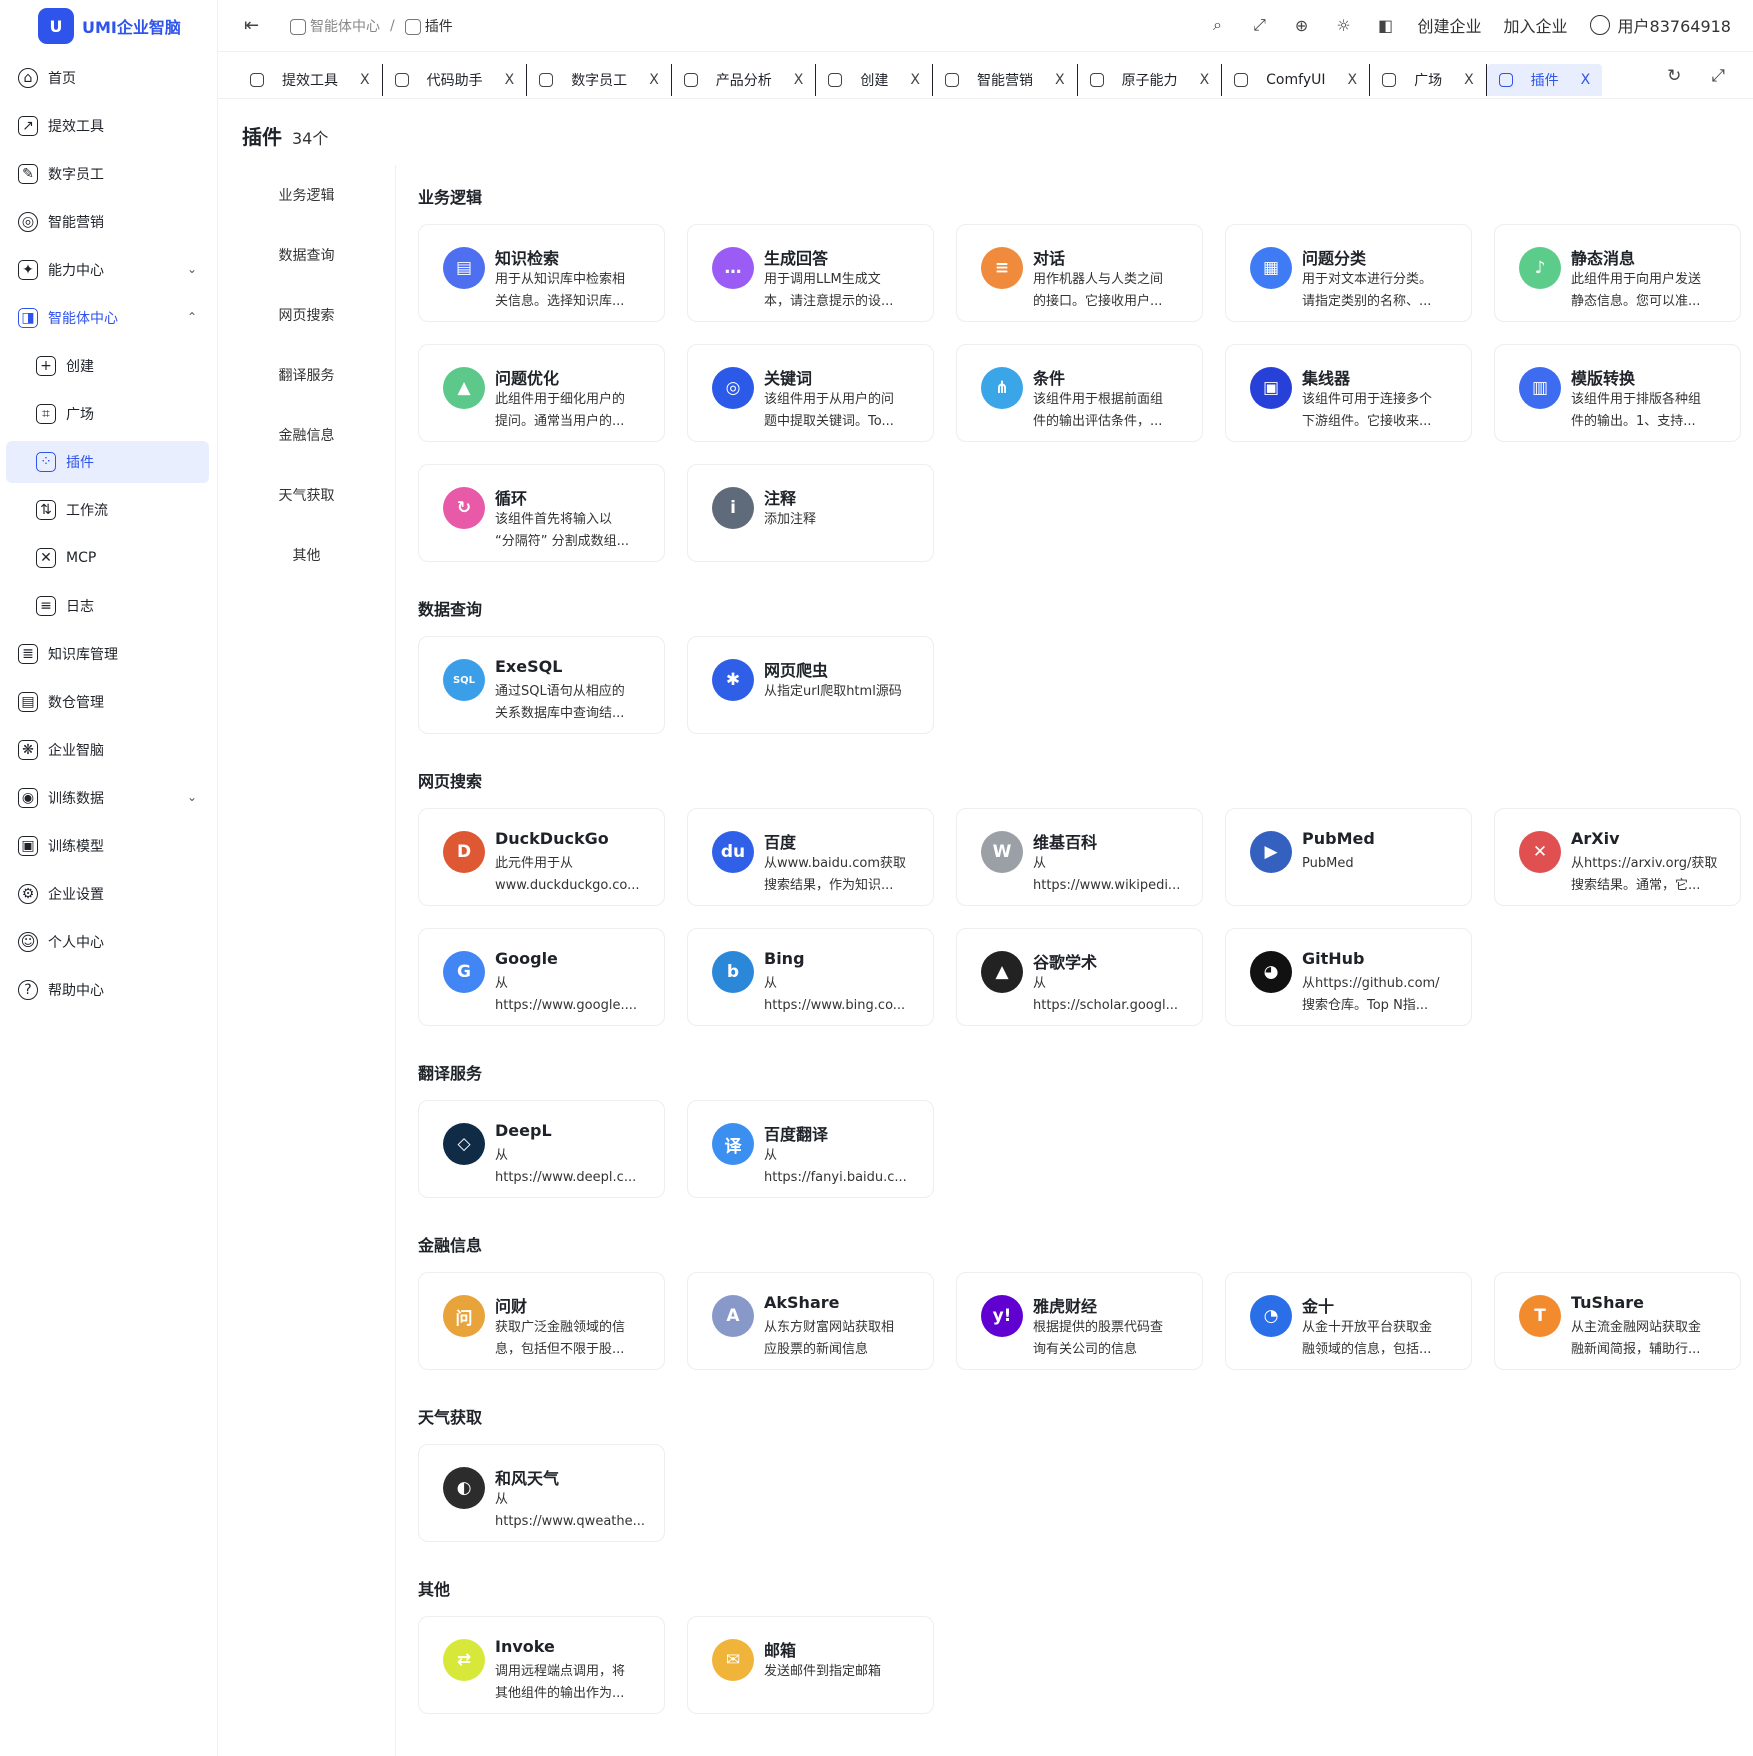 This screenshot has width=1753, height=1756. Describe the element at coordinates (306, 375) in the screenshot. I see `category-item: 翻译服务` at that location.